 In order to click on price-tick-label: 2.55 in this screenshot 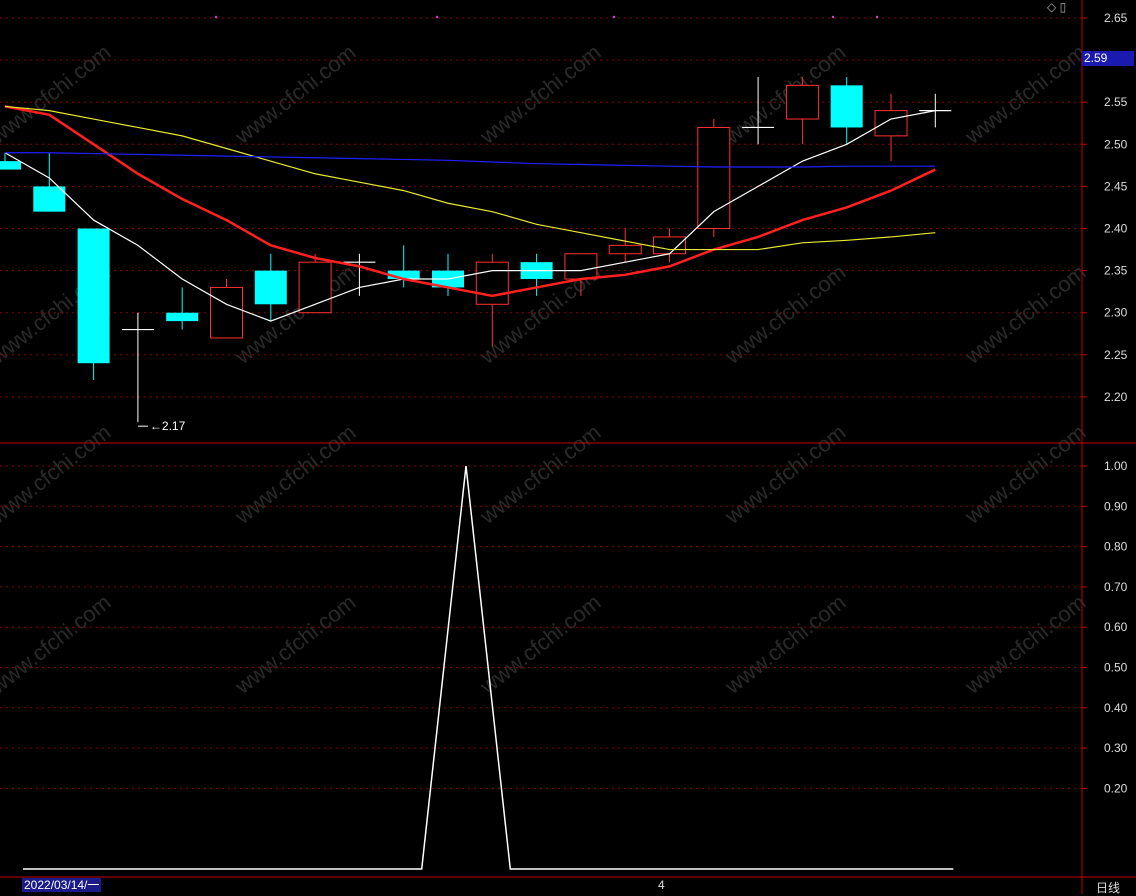, I will do `click(1116, 102)`.